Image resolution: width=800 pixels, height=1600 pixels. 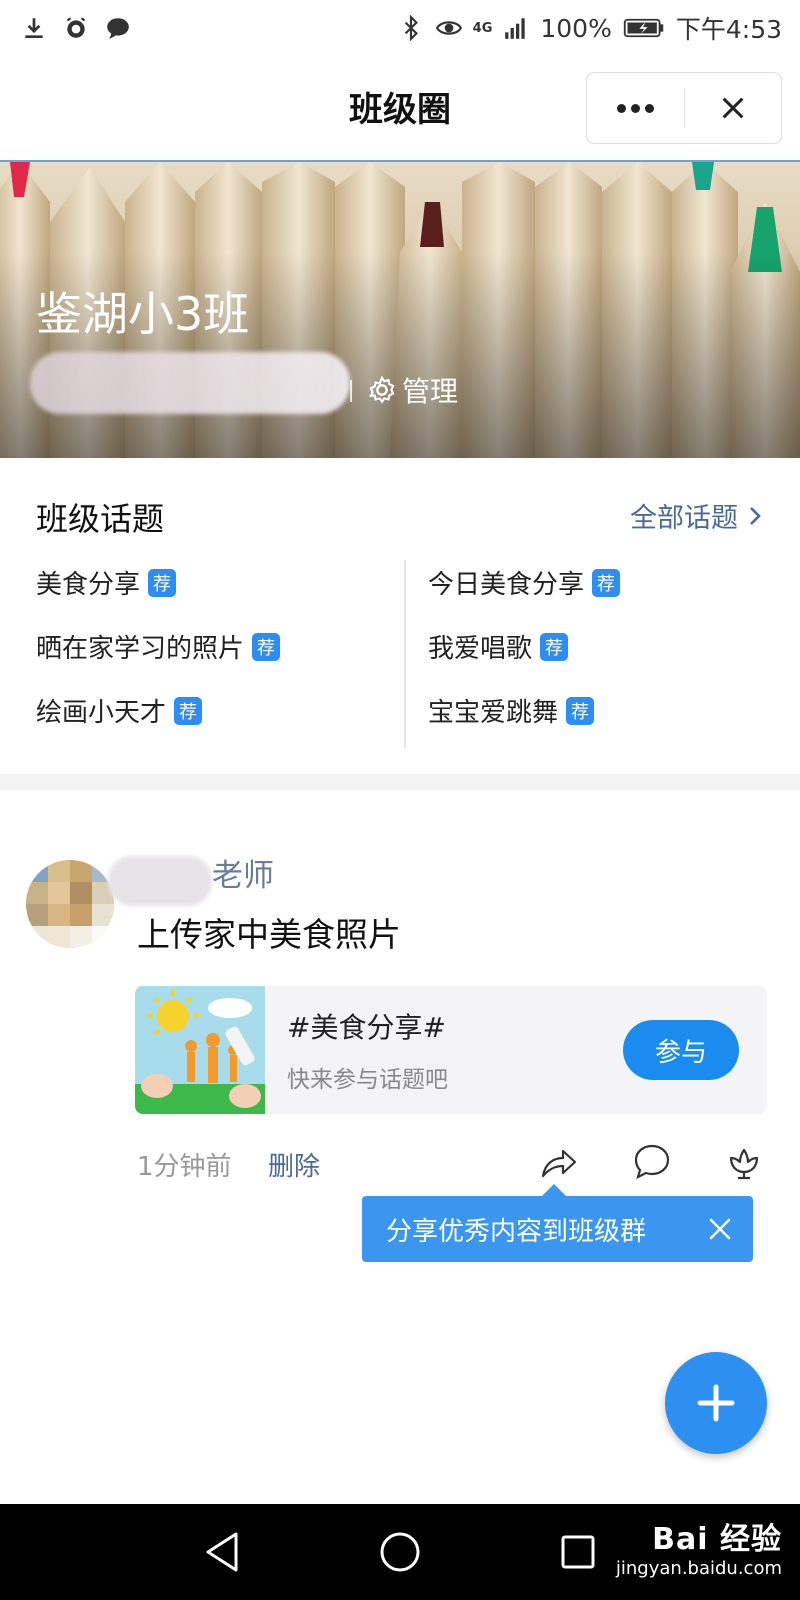 I want to click on topic-item: 我爱唱歌 荐, so click(x=498, y=646).